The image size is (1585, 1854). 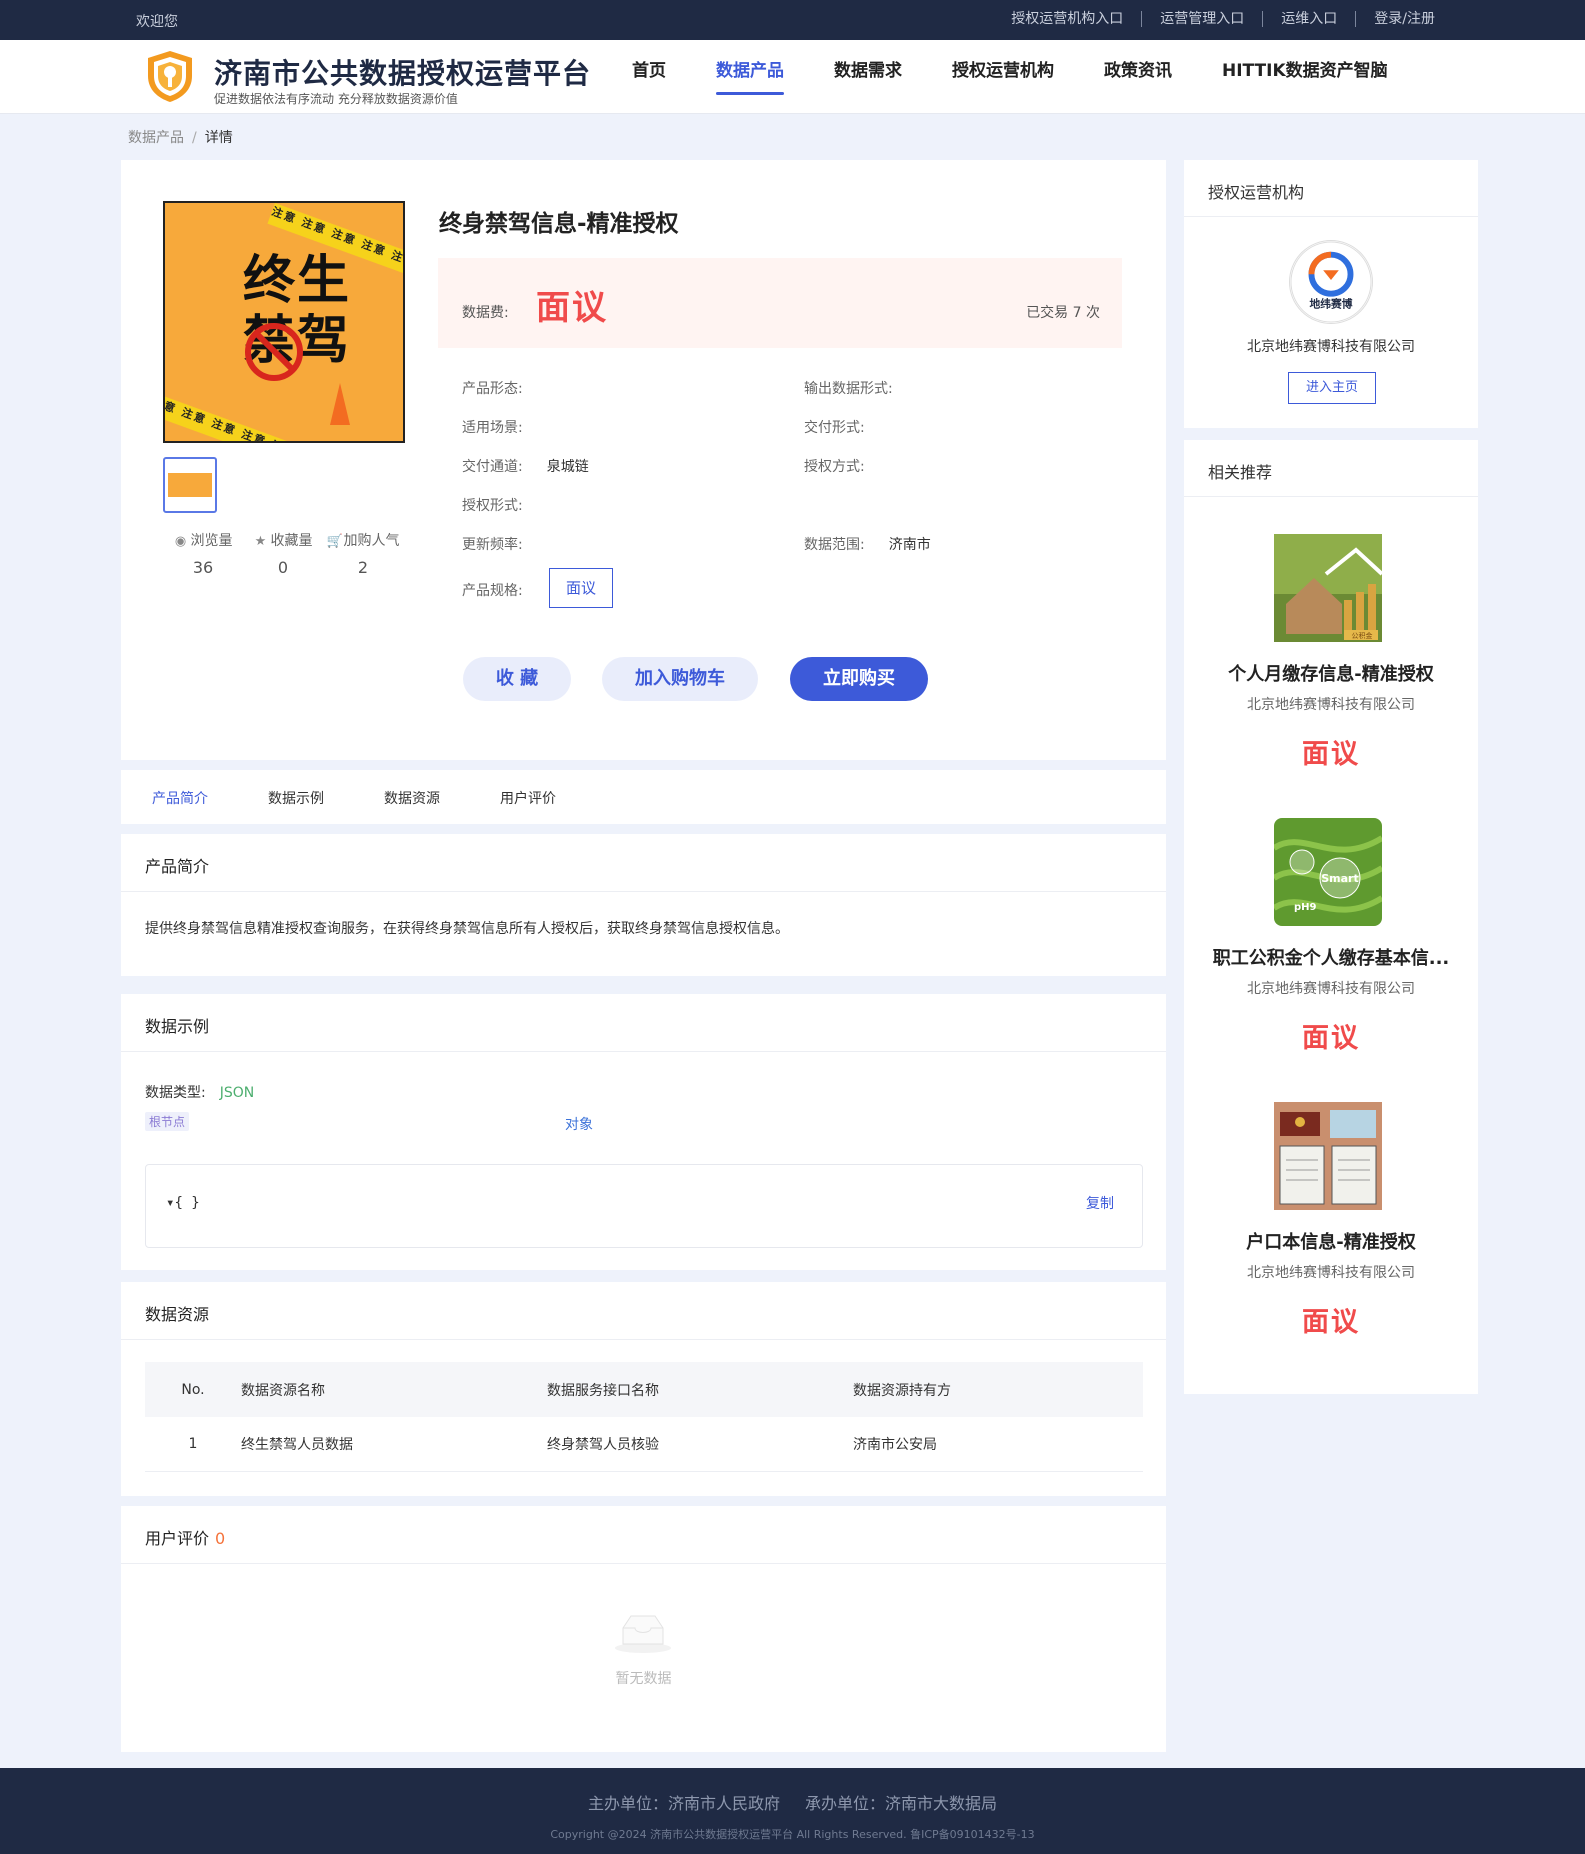 What do you see at coordinates (517, 679) in the screenshot?
I see `favorite-button: 收 藏` at bounding box center [517, 679].